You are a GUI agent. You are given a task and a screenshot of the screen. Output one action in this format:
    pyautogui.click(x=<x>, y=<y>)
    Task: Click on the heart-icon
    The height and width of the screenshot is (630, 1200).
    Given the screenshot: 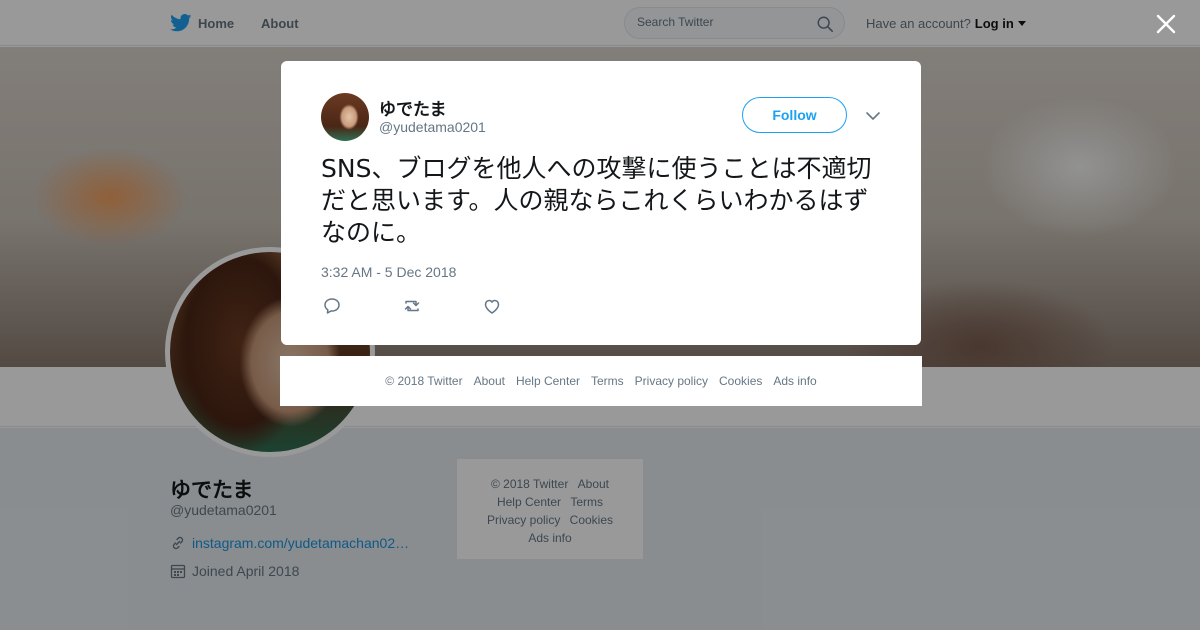 What is the action you would take?
    pyautogui.click(x=492, y=306)
    